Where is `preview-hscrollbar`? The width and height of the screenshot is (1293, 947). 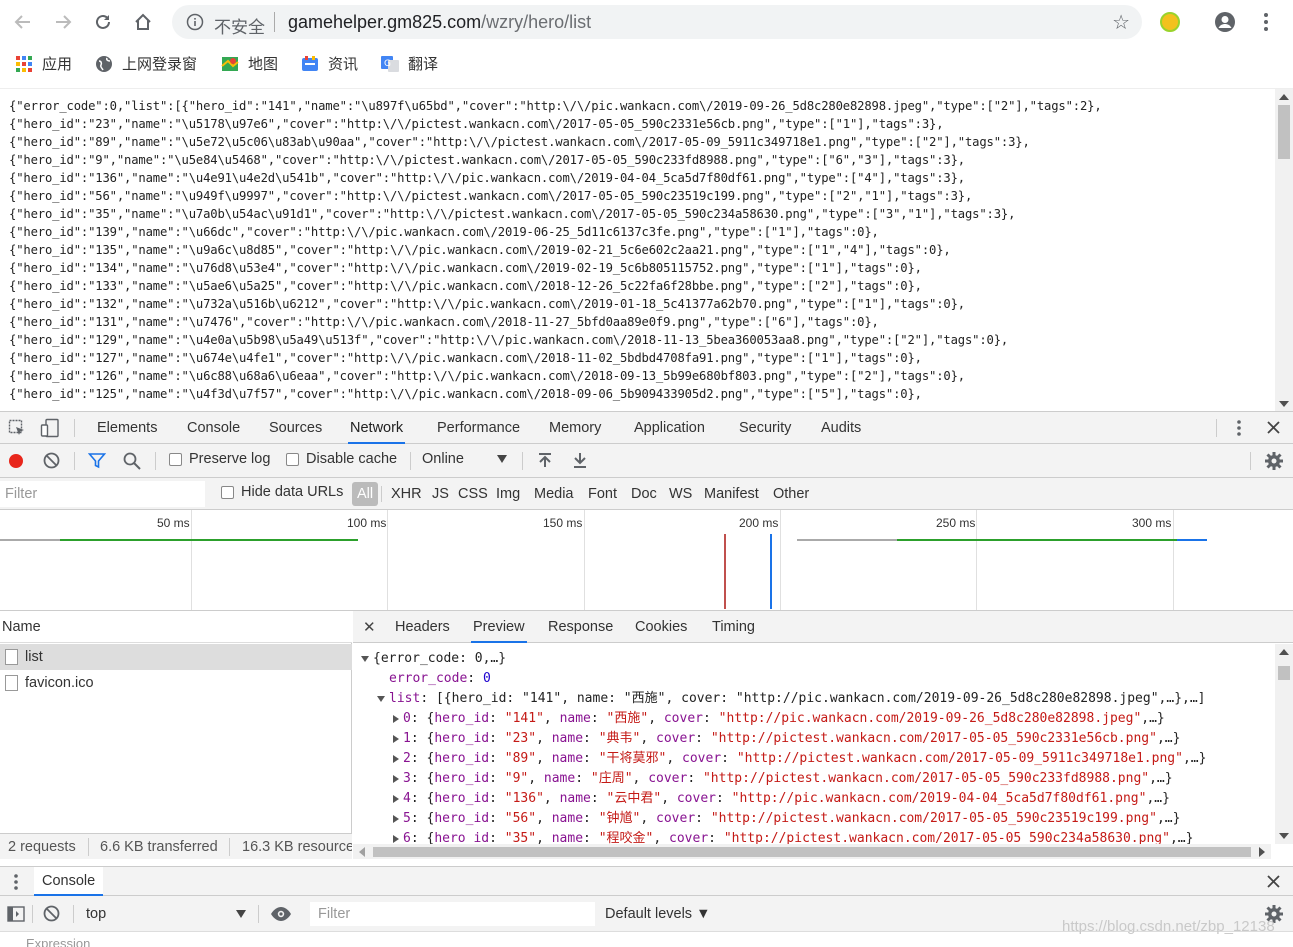 preview-hscrollbar is located at coordinates (812, 851).